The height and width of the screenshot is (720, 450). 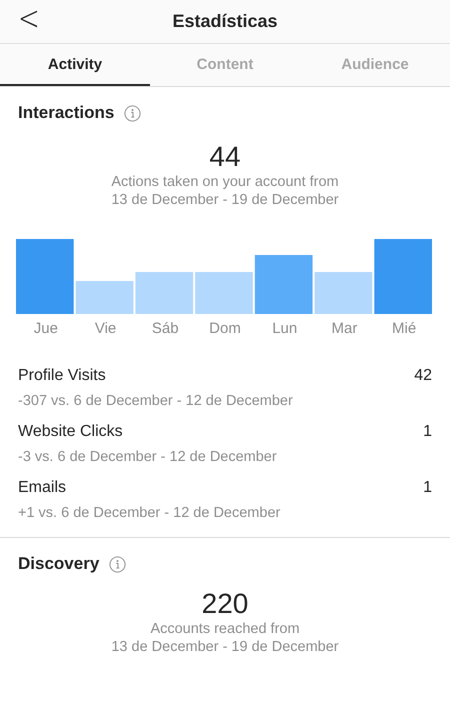 I want to click on metric-change: -307 vs. 6 de December - 12 de December, so click(x=156, y=401).